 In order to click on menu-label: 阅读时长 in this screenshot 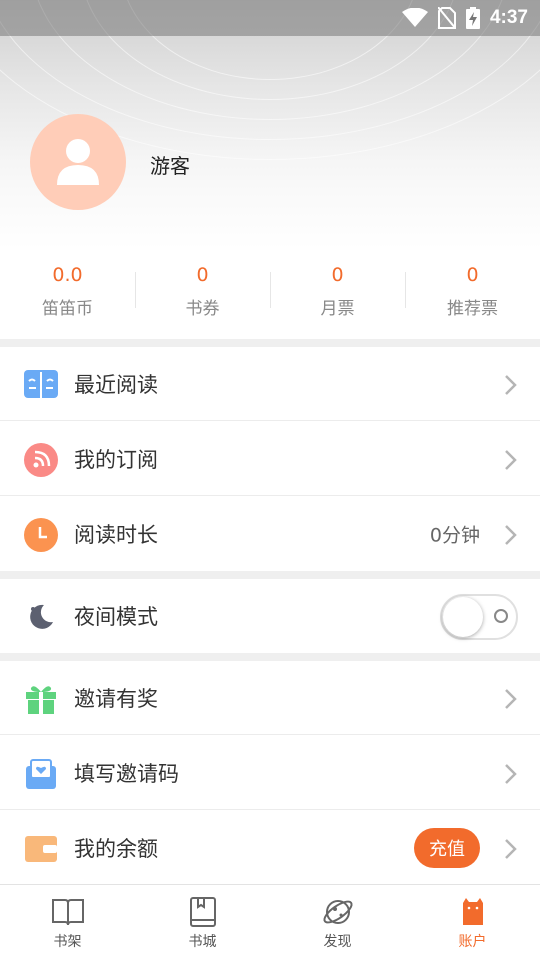, I will do `click(116, 535)`.